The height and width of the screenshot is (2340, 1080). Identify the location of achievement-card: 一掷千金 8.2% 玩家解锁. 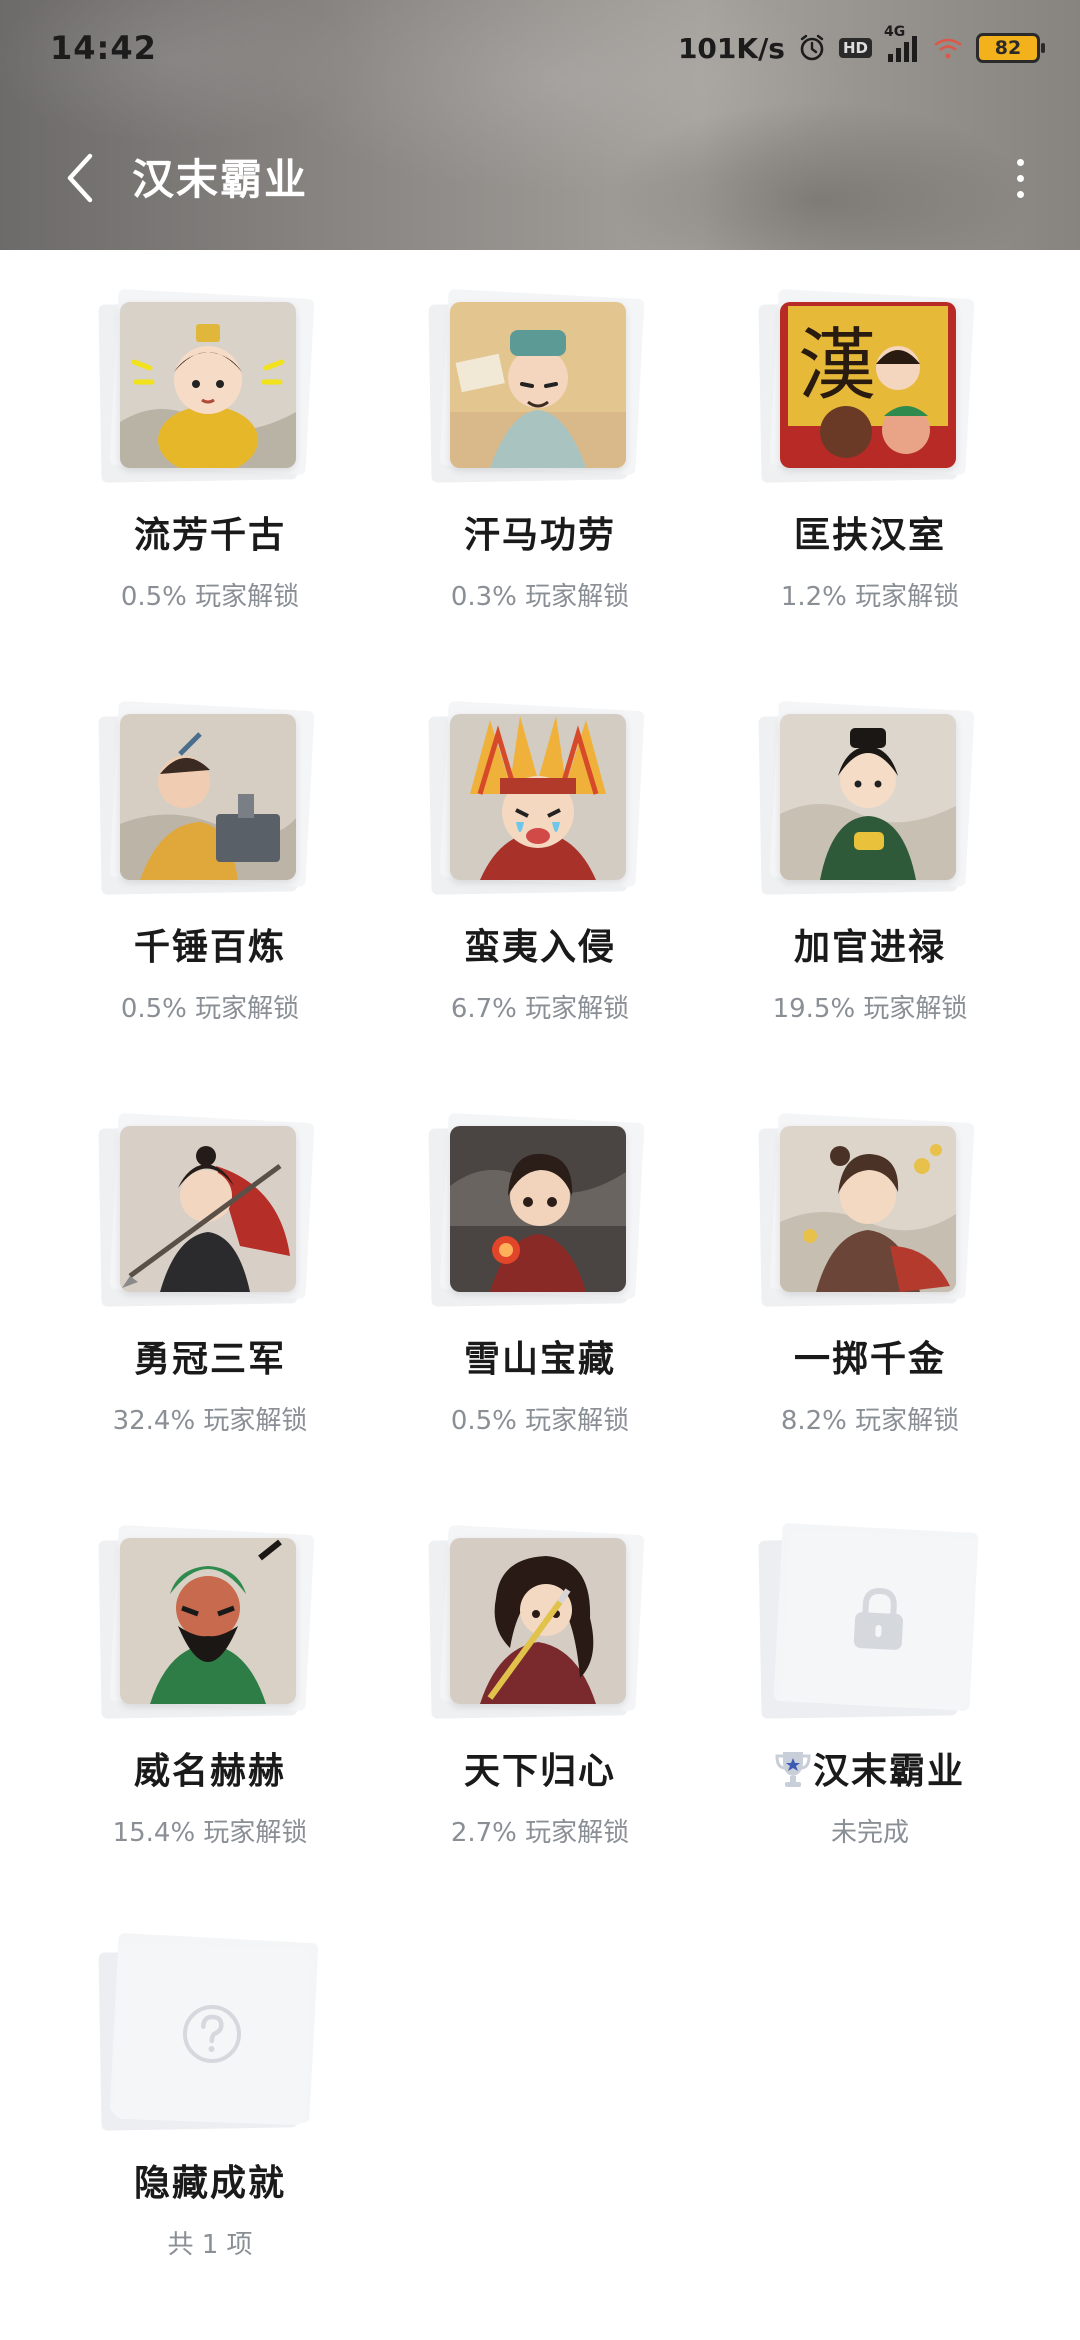
(870, 1280).